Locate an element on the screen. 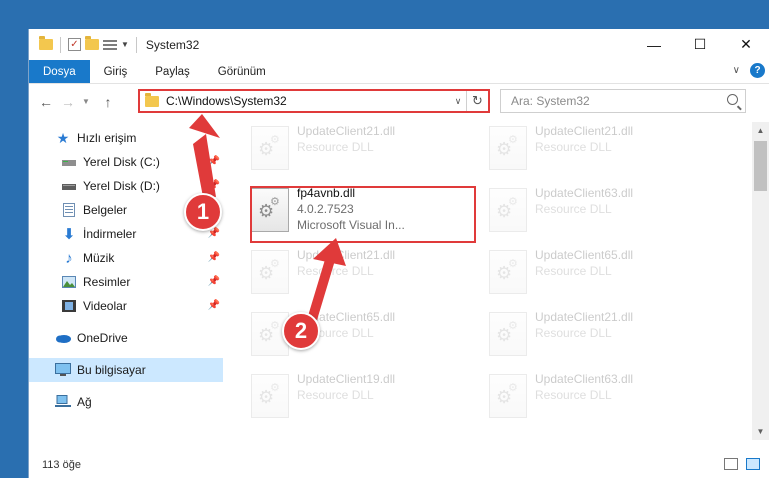  arrow-to-file-head is located at coordinates (329, 252).